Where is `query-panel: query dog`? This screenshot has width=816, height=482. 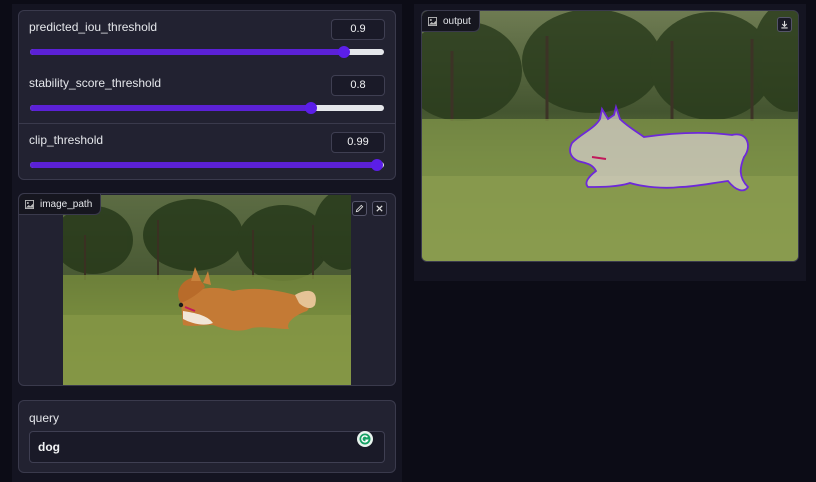 query-panel: query dog is located at coordinates (207, 436).